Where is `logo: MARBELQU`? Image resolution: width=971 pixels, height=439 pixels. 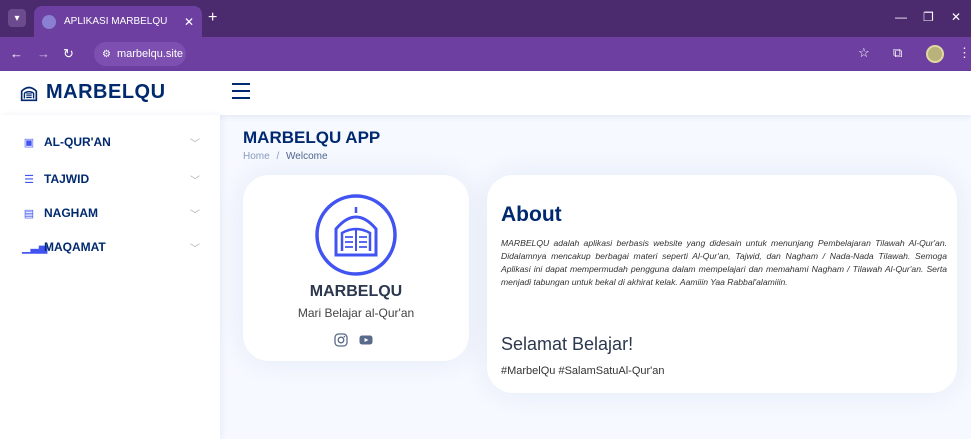 logo: MARBELQU is located at coordinates (92, 92).